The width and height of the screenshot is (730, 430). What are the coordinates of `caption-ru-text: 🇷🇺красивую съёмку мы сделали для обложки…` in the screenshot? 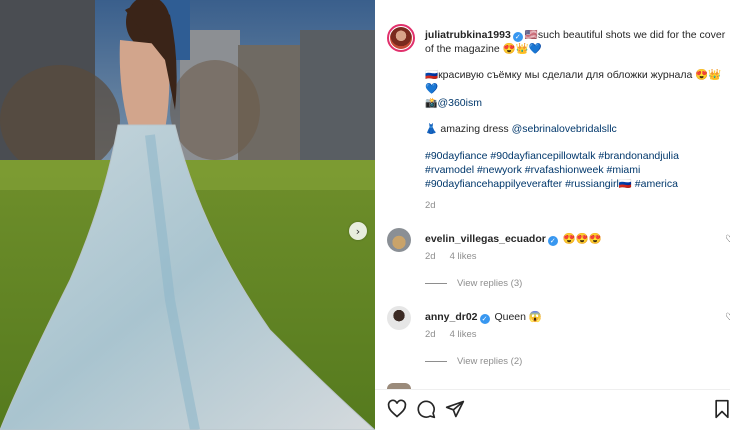 It's located at (573, 82).